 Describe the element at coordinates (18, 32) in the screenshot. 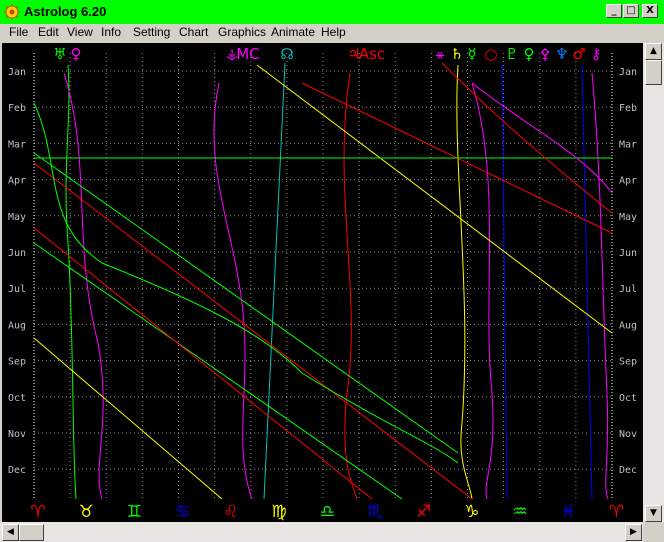

I see `menu-file: File` at that location.